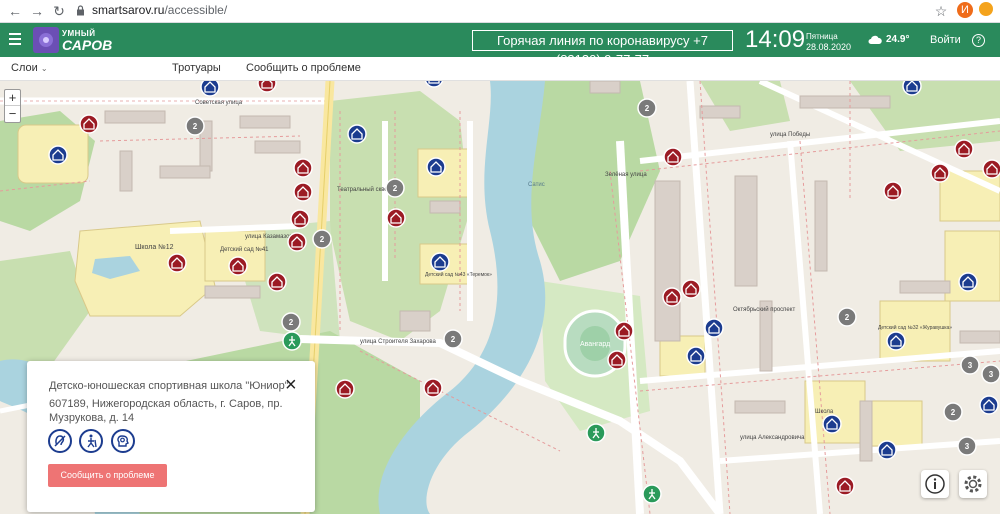 Image resolution: width=1000 pixels, height=514 pixels. What do you see at coordinates (219, 103) in the screenshot?
I see `label-sovetskaya: Советская улица` at bounding box center [219, 103].